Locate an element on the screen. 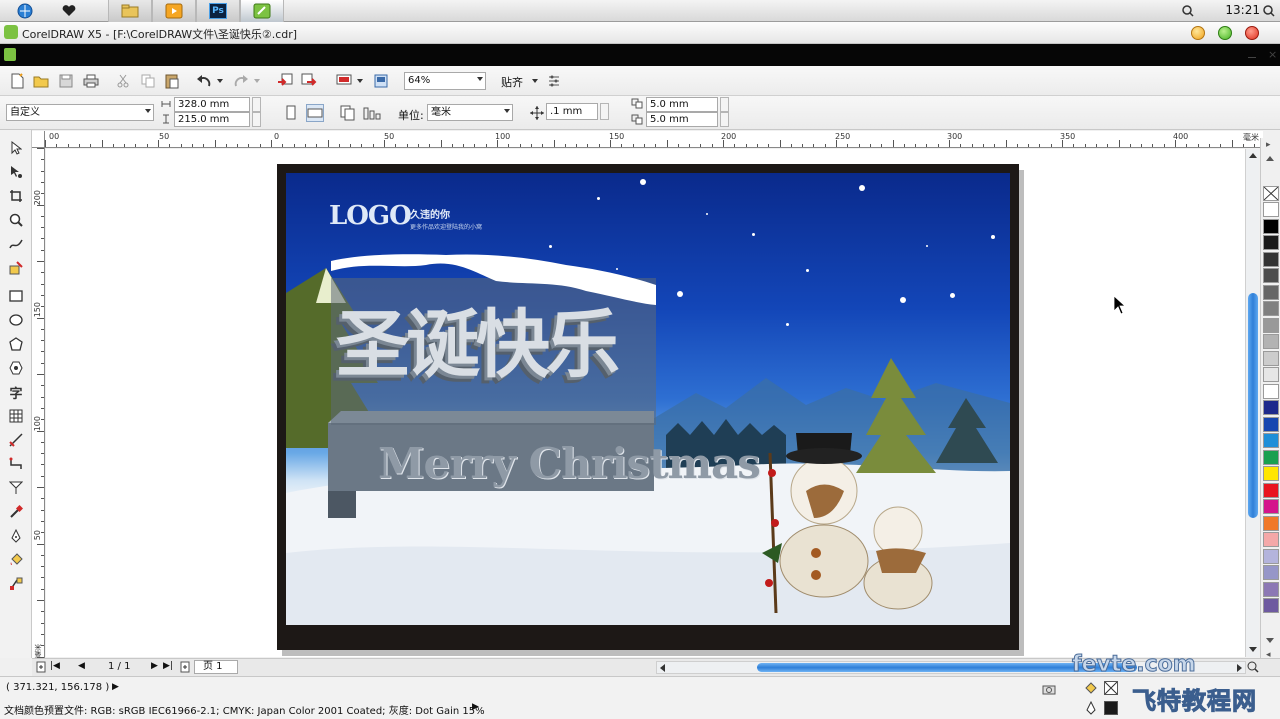 The height and width of the screenshot is (719, 1280). paper-width-spinner is located at coordinates (256, 104).